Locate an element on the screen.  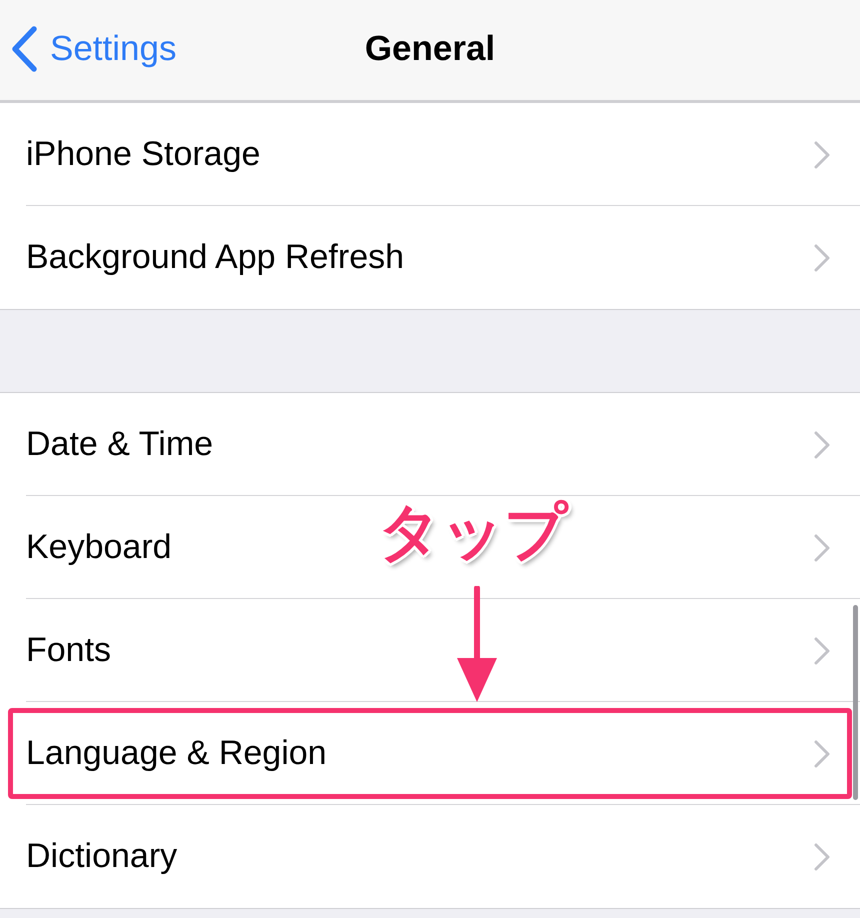
settings-item-label: Language & Region is located at coordinates (176, 753).